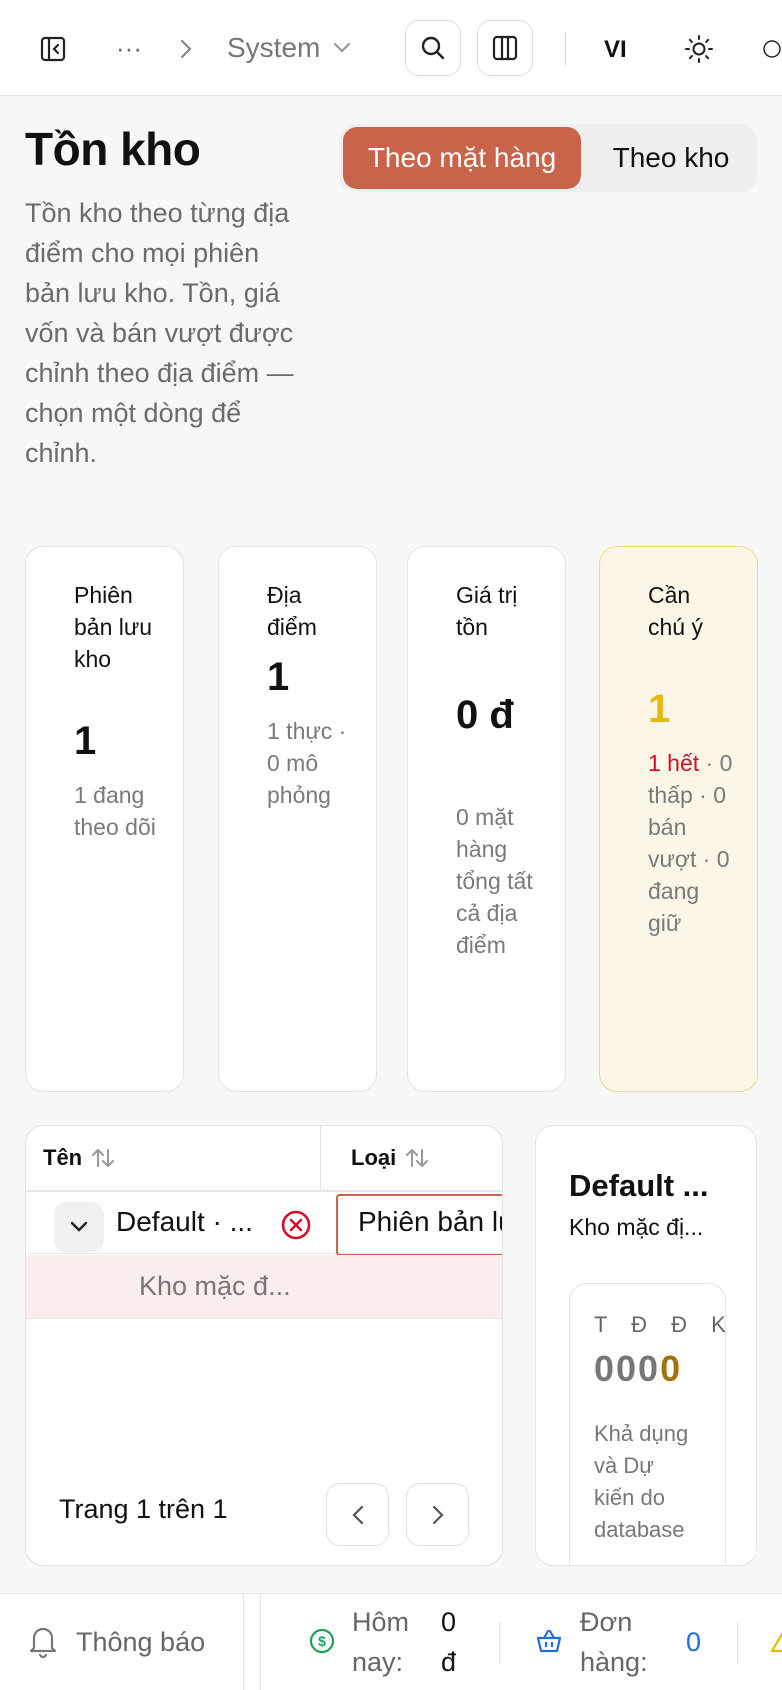 The image size is (782, 1690). I want to click on breadcrumb-current: System, so click(289, 48).